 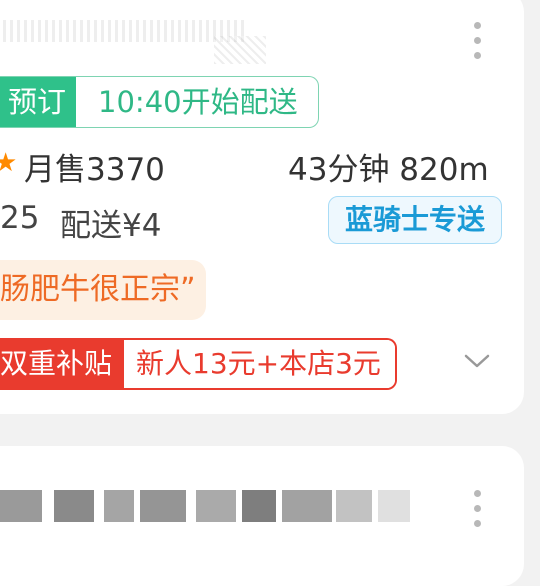 I want to click on promo-detail: 新人13元+本店3元, so click(x=259, y=364).